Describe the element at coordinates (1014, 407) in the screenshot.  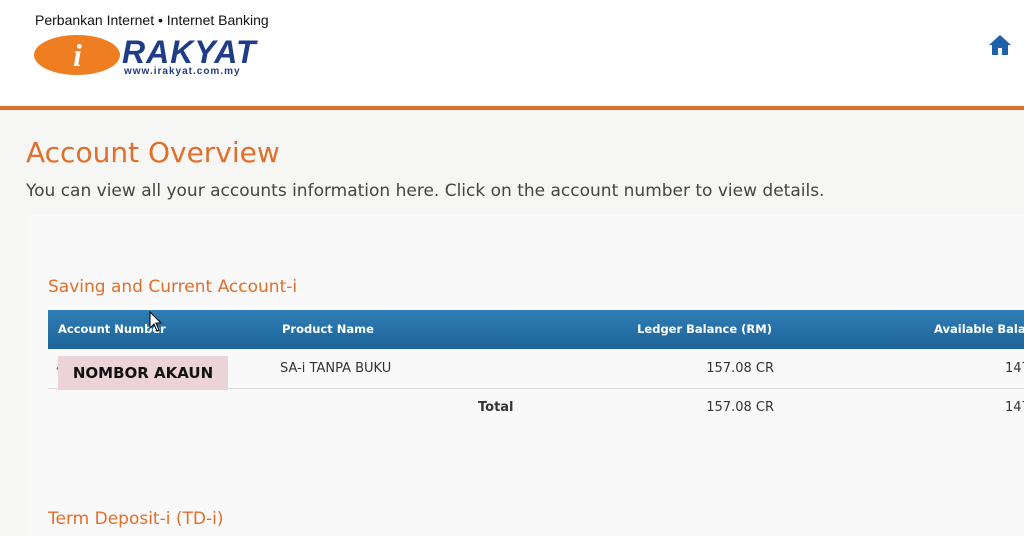
I see `total-available-balance: 147` at that location.